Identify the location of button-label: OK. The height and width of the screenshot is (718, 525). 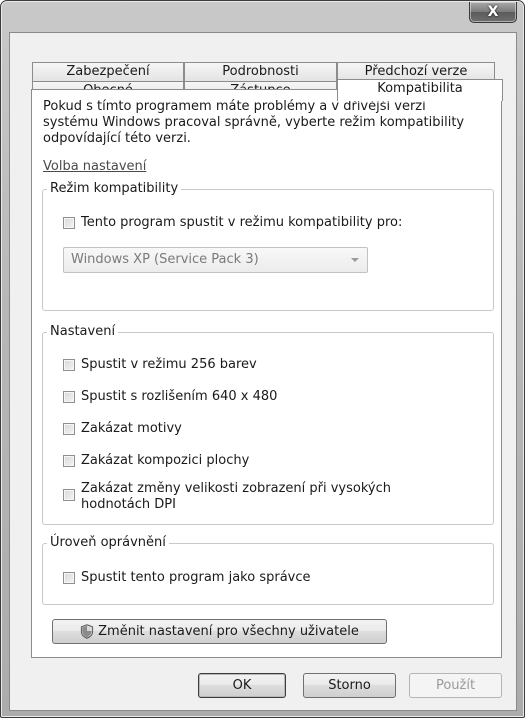
(242, 685).